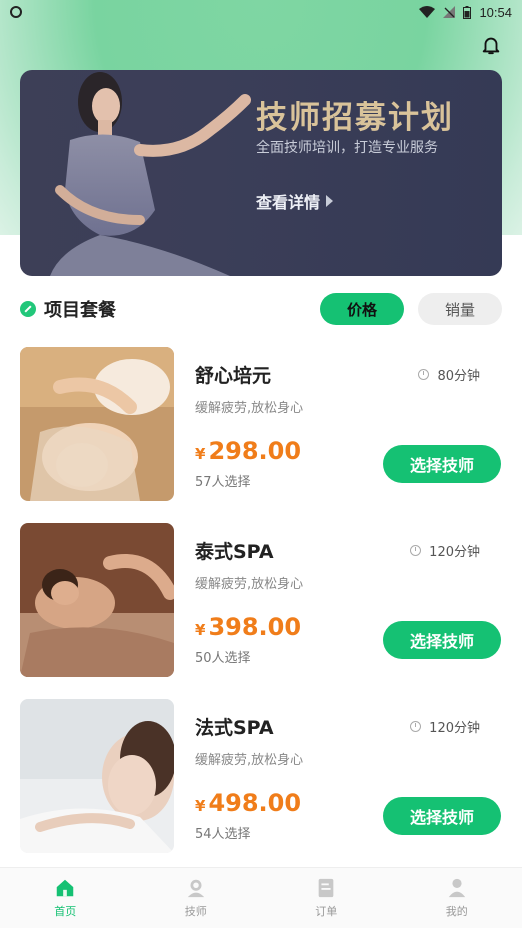 This screenshot has height=928, width=522. Describe the element at coordinates (223, 834) in the screenshot. I see `package-sold-count: 54人选择` at that location.